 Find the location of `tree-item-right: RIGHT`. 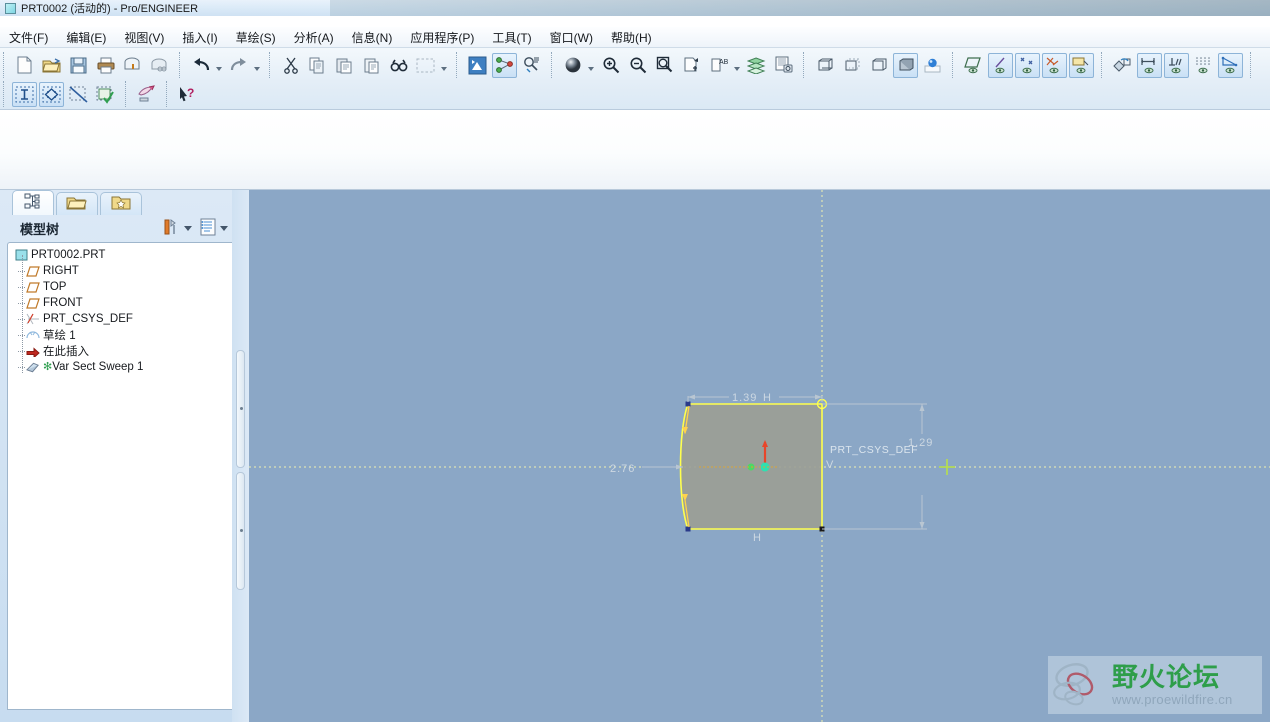

tree-item-right: RIGHT is located at coordinates (120, 271).